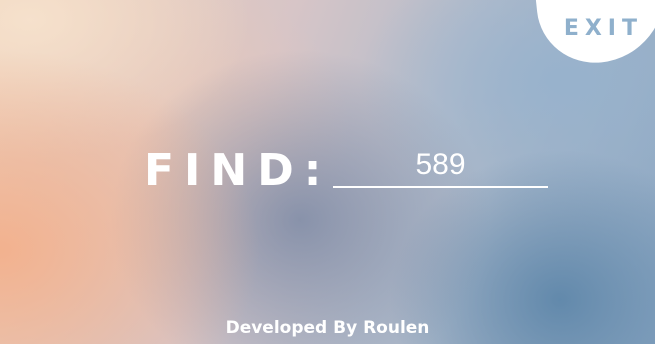  What do you see at coordinates (238, 170) in the screenshot?
I see `find-label: FIND:` at bounding box center [238, 170].